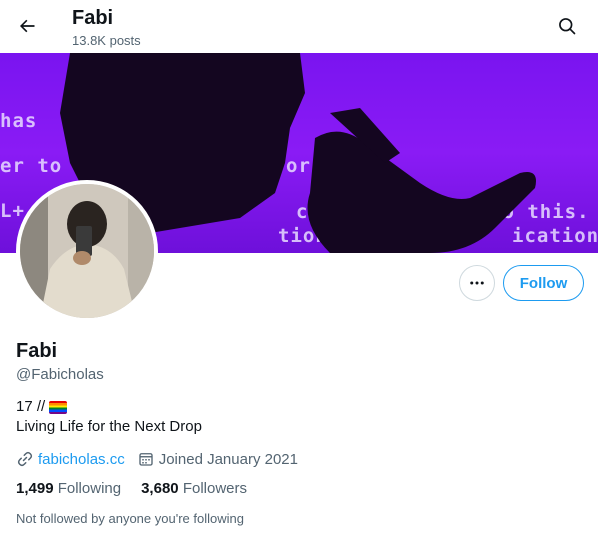  I want to click on link-icon, so click(25, 459).